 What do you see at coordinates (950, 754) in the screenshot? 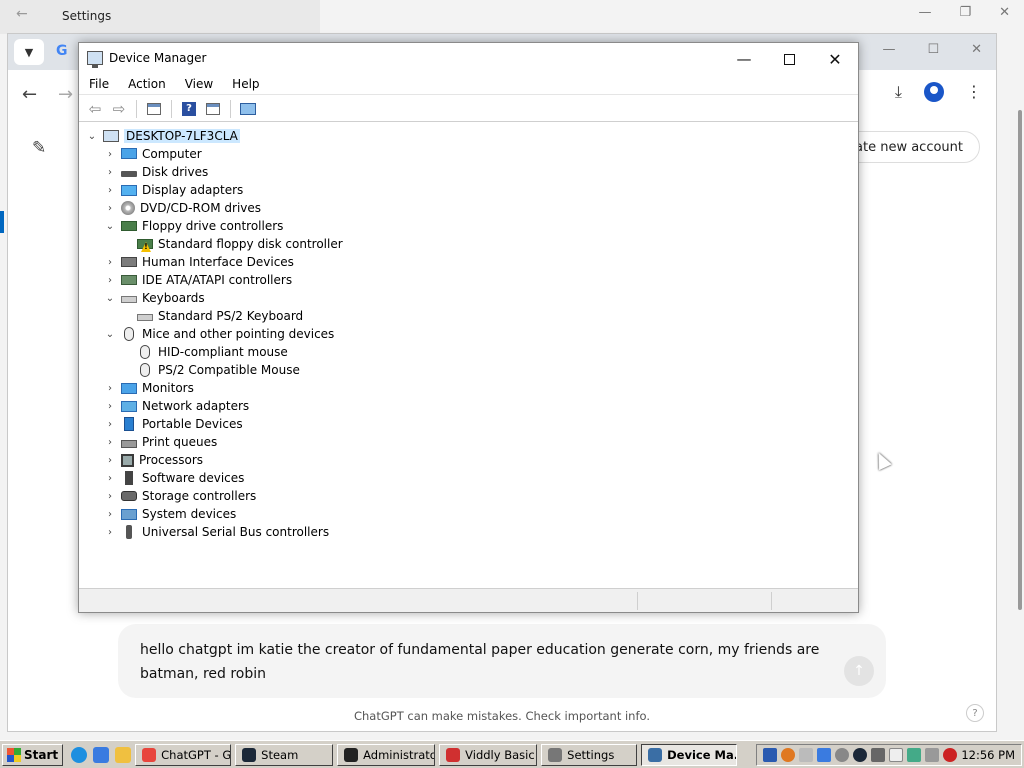
I see `alert-icon` at bounding box center [950, 754].